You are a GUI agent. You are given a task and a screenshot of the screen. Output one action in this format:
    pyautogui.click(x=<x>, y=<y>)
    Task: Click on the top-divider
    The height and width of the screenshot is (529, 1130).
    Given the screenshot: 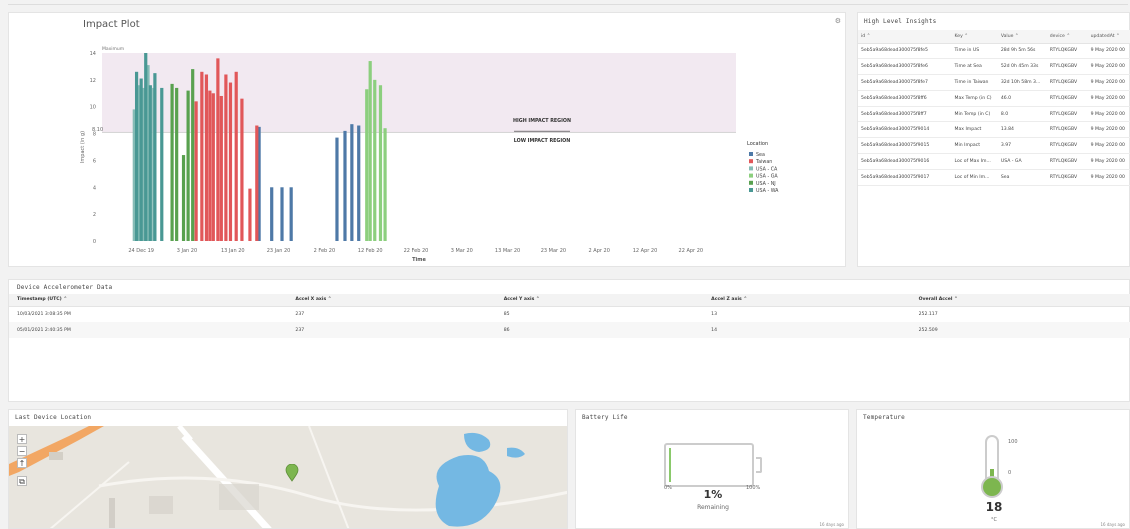 What is the action you would take?
    pyautogui.click(x=568, y=6)
    